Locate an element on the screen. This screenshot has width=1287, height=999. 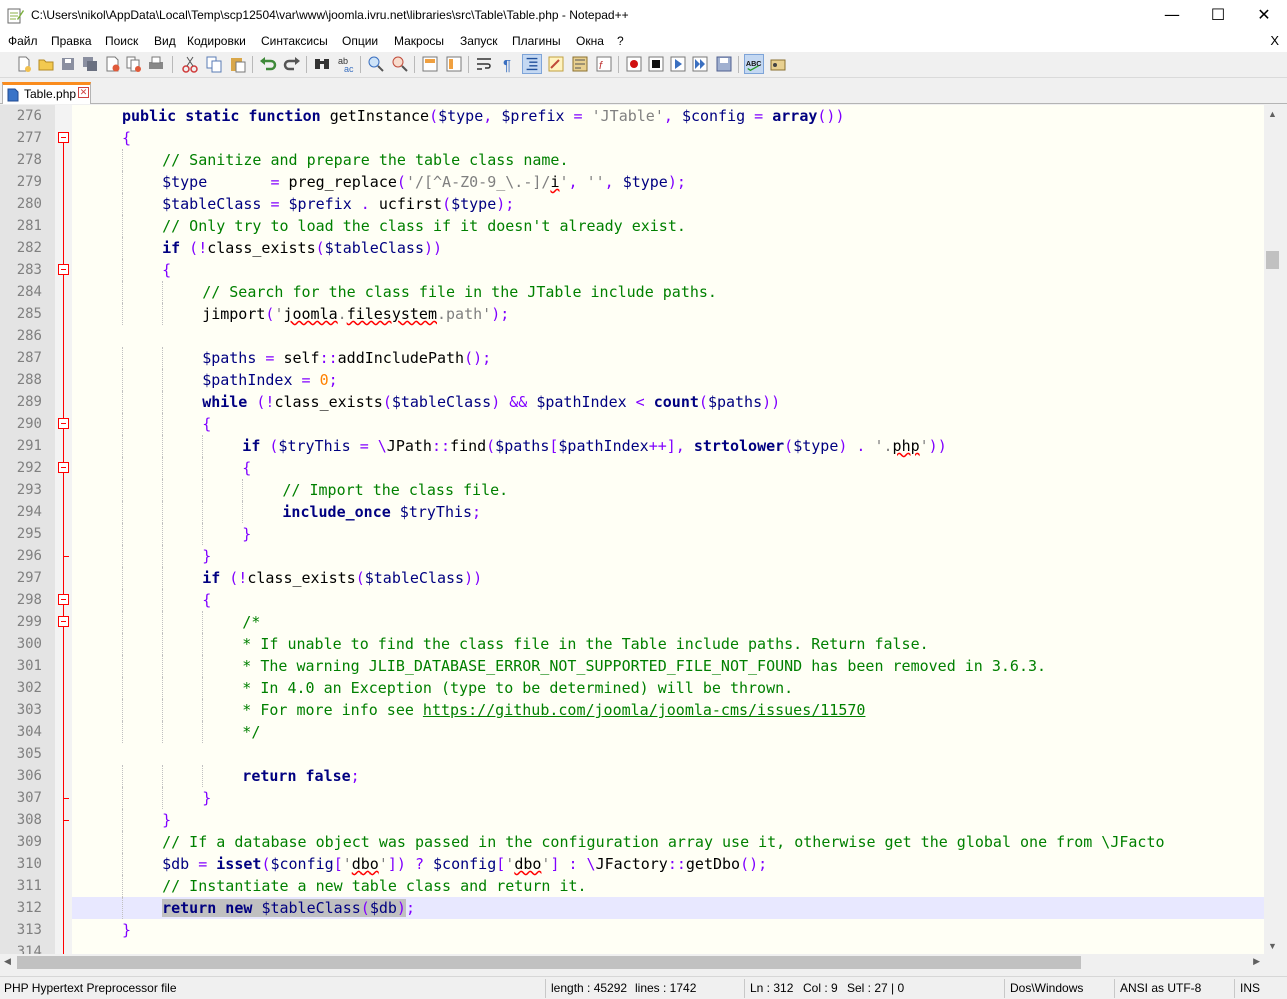
menu-search: Поиск is located at coordinates (121, 41).